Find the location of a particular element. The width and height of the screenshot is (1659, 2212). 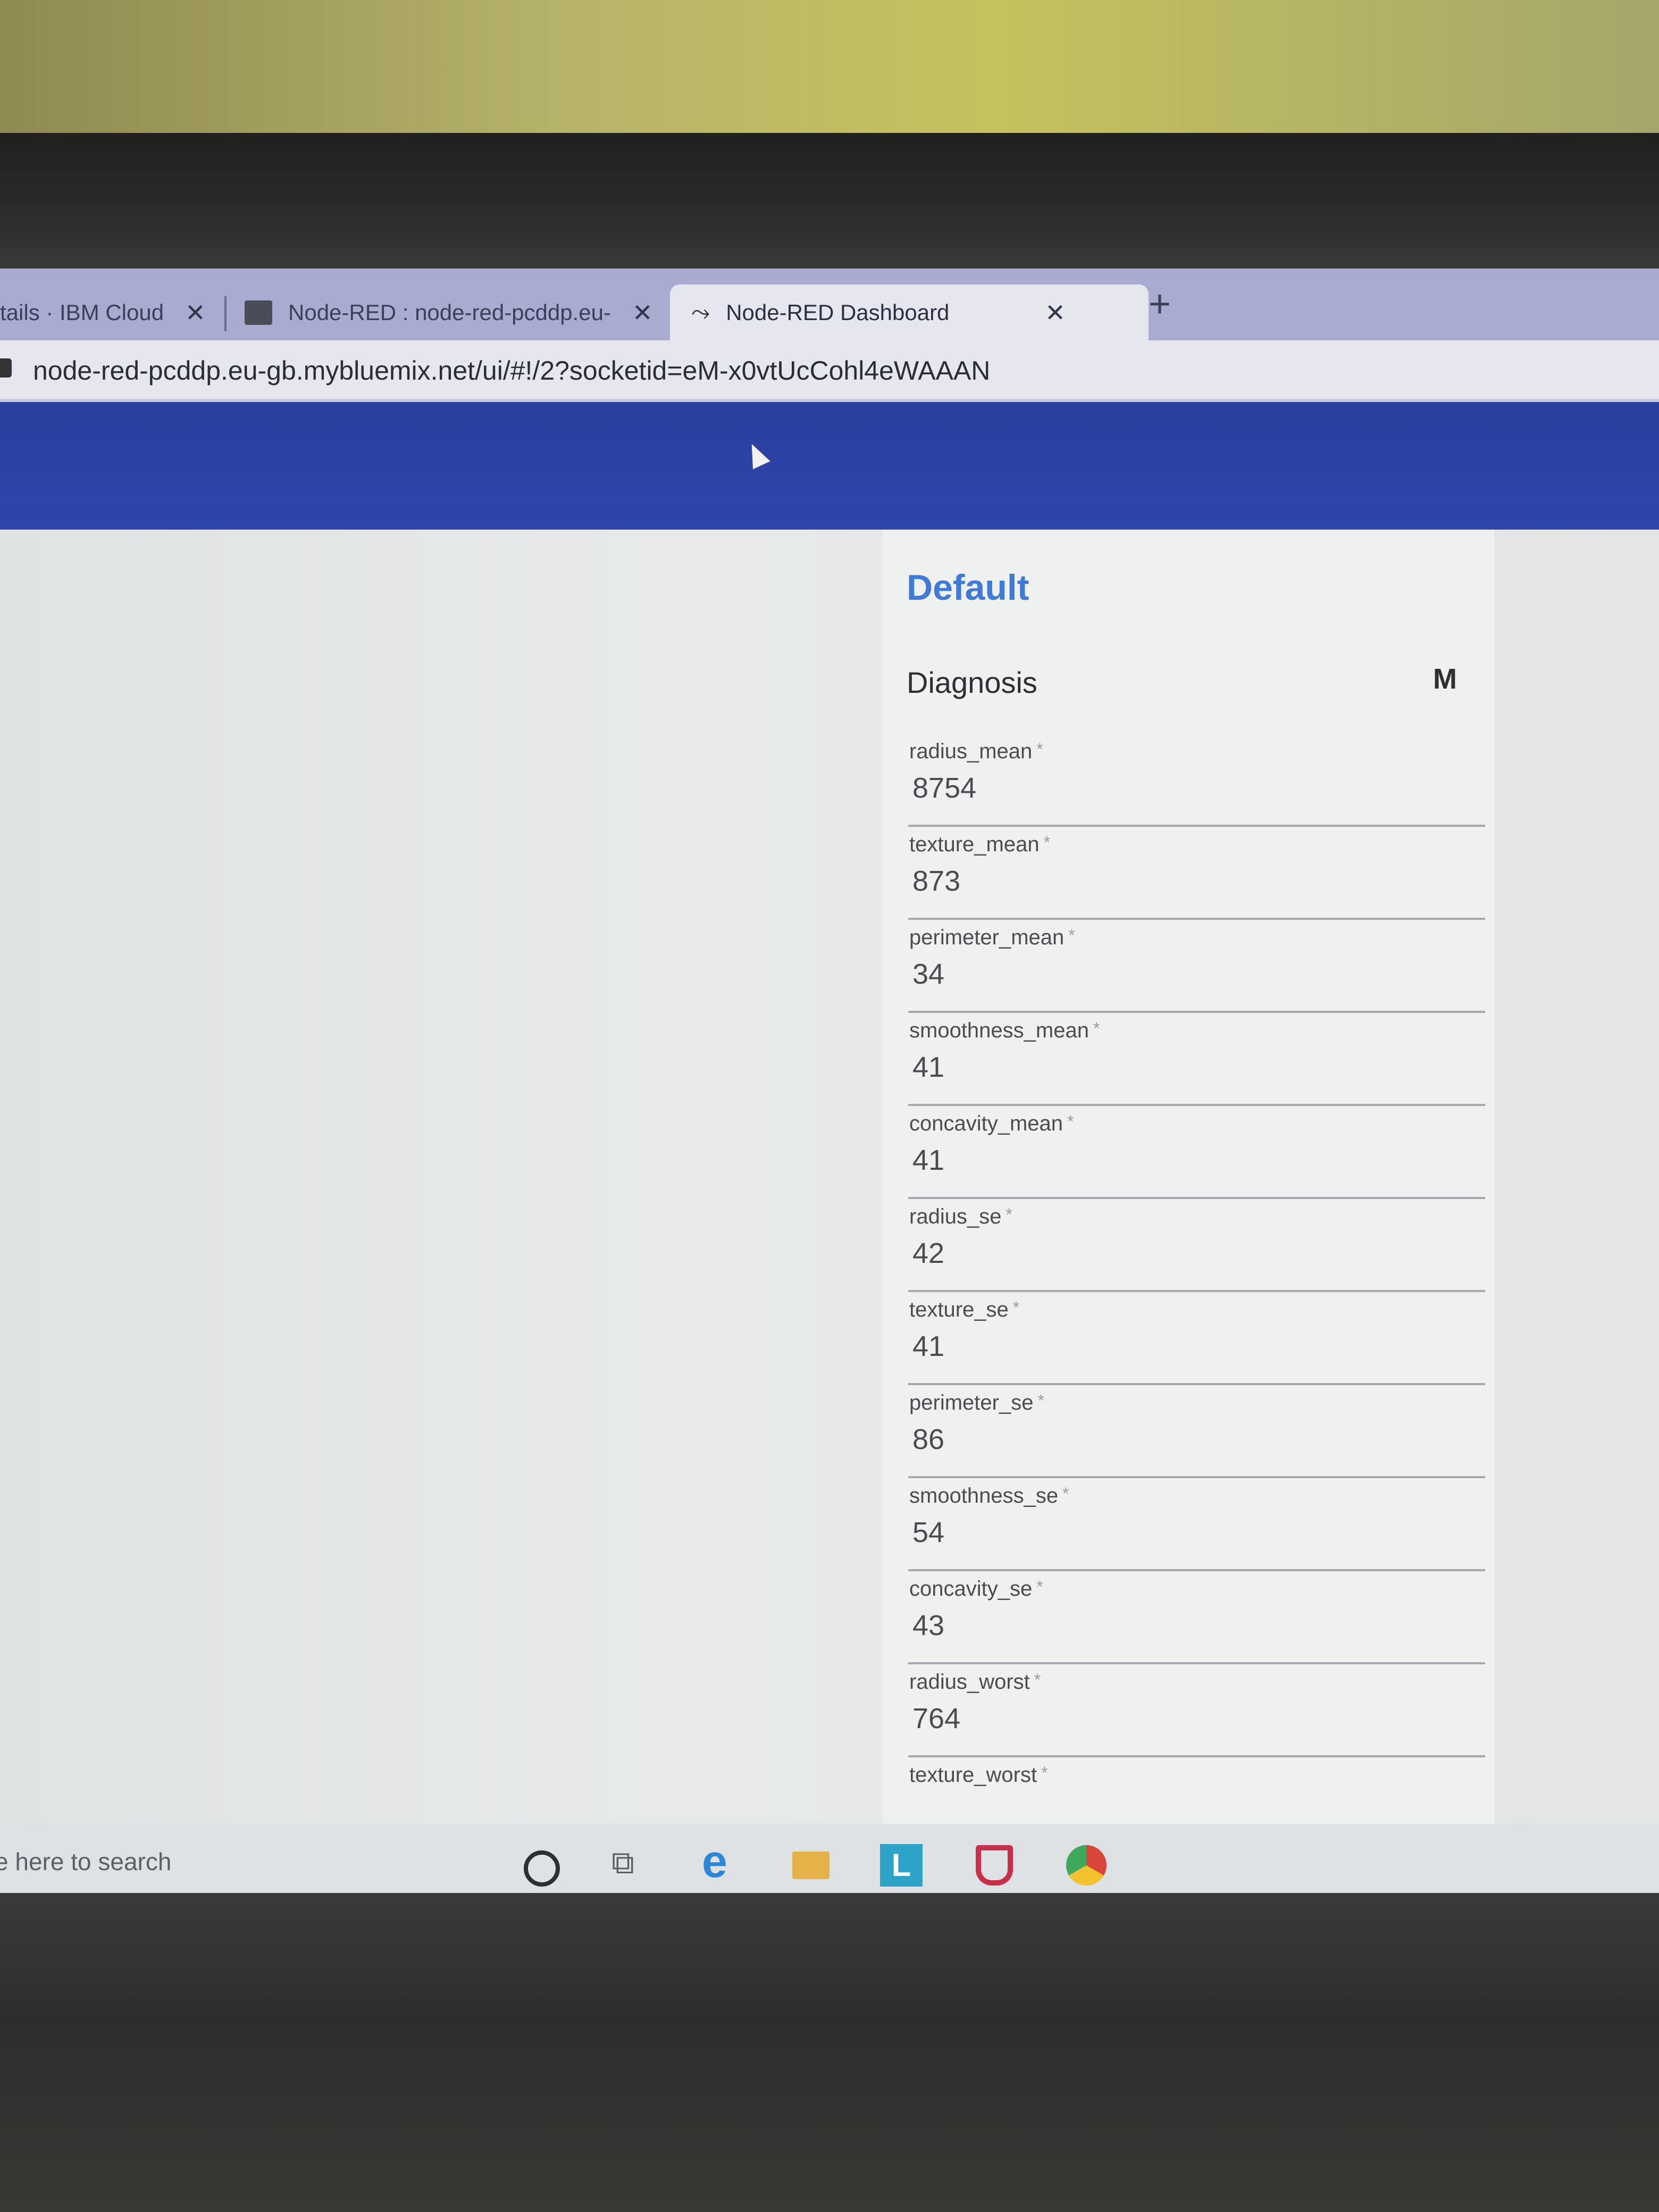

field-label: radius_worst * is located at coordinates (975, 1682).